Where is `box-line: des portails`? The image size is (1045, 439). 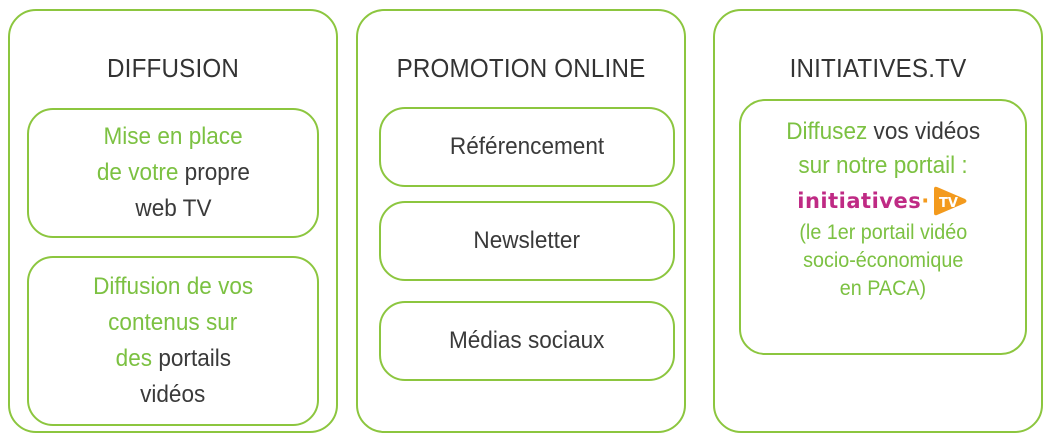 box-line: des portails is located at coordinates (172, 359).